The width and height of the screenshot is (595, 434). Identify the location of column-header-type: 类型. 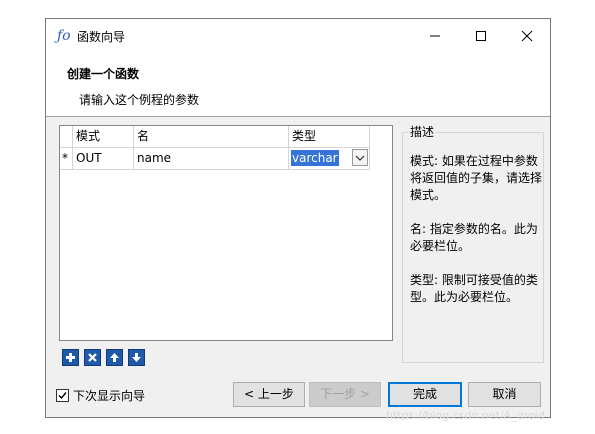
(329, 136).